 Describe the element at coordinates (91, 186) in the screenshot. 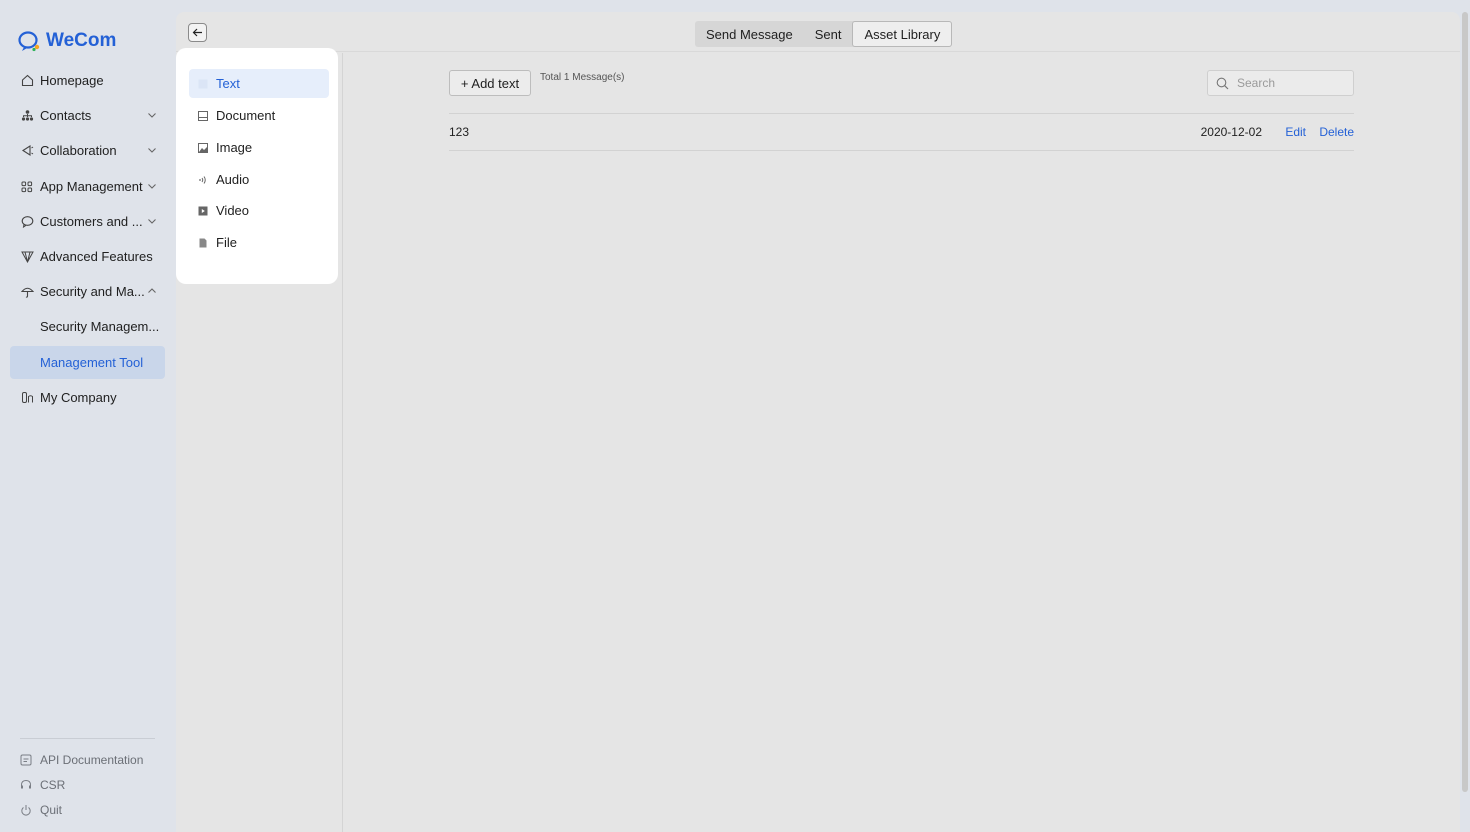

I see `sidebar-item-label: App Management` at that location.